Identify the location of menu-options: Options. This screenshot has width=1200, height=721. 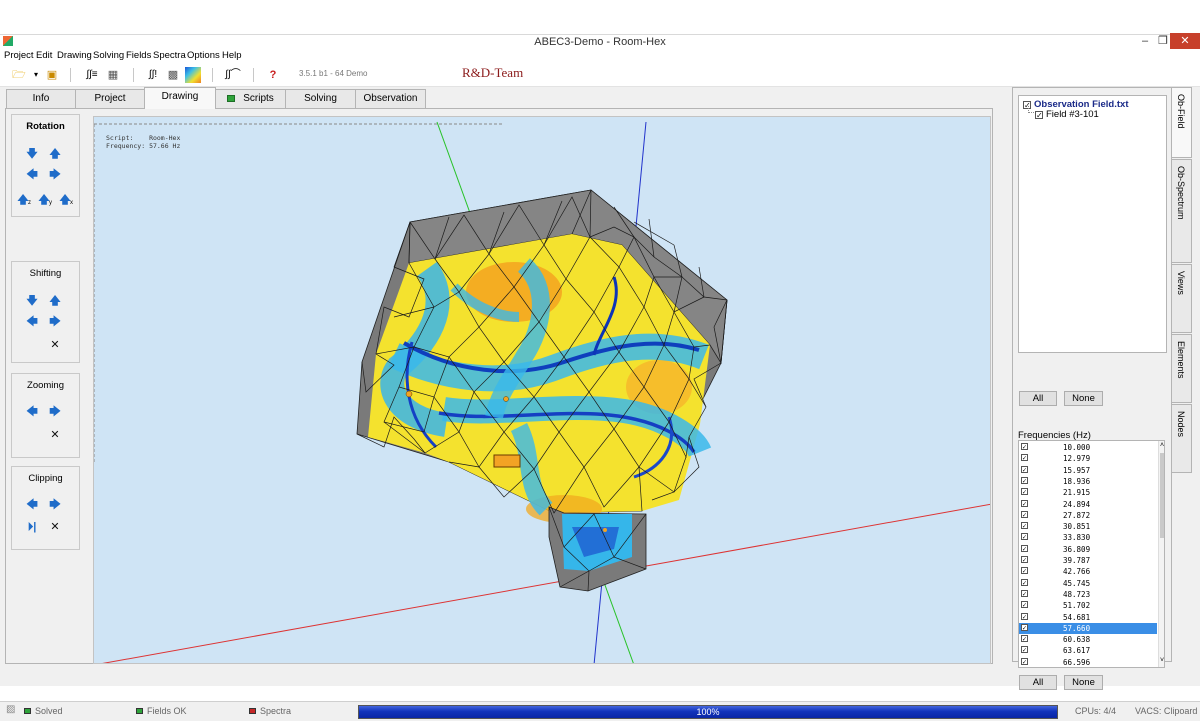
(203, 56).